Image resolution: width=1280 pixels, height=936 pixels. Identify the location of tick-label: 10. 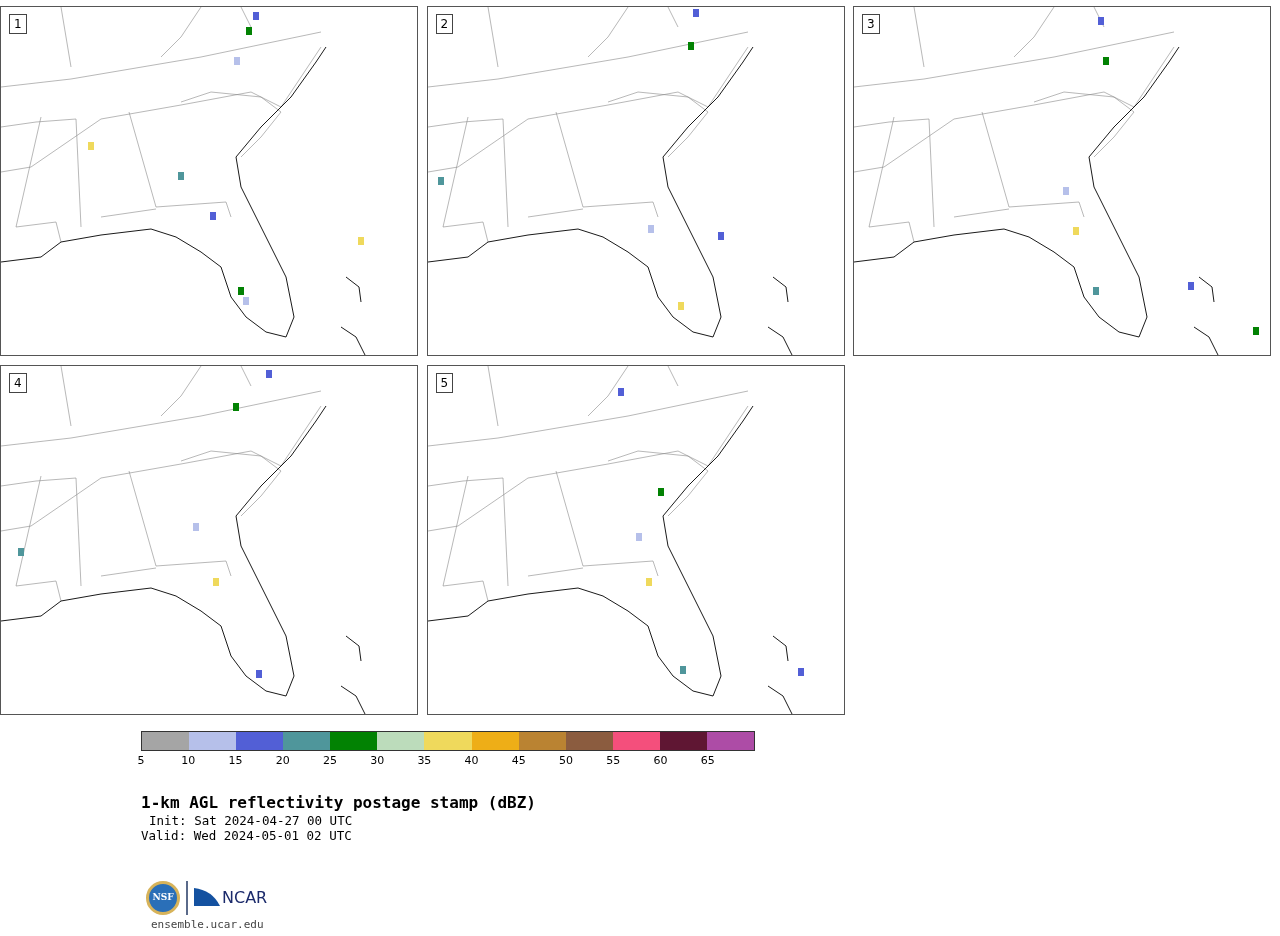
(188, 761).